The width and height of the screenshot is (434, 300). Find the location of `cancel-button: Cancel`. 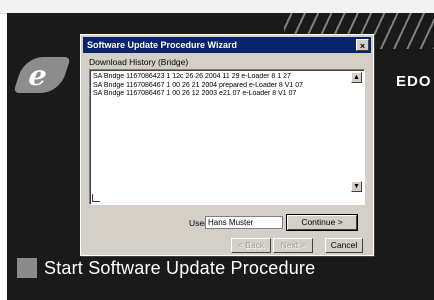

cancel-button: Cancel is located at coordinates (344, 245).